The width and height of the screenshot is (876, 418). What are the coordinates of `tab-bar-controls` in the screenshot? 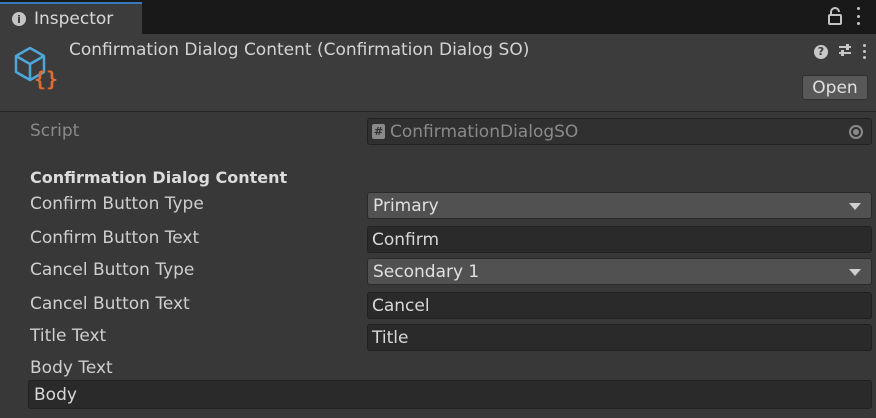 It's located at (844, 16).